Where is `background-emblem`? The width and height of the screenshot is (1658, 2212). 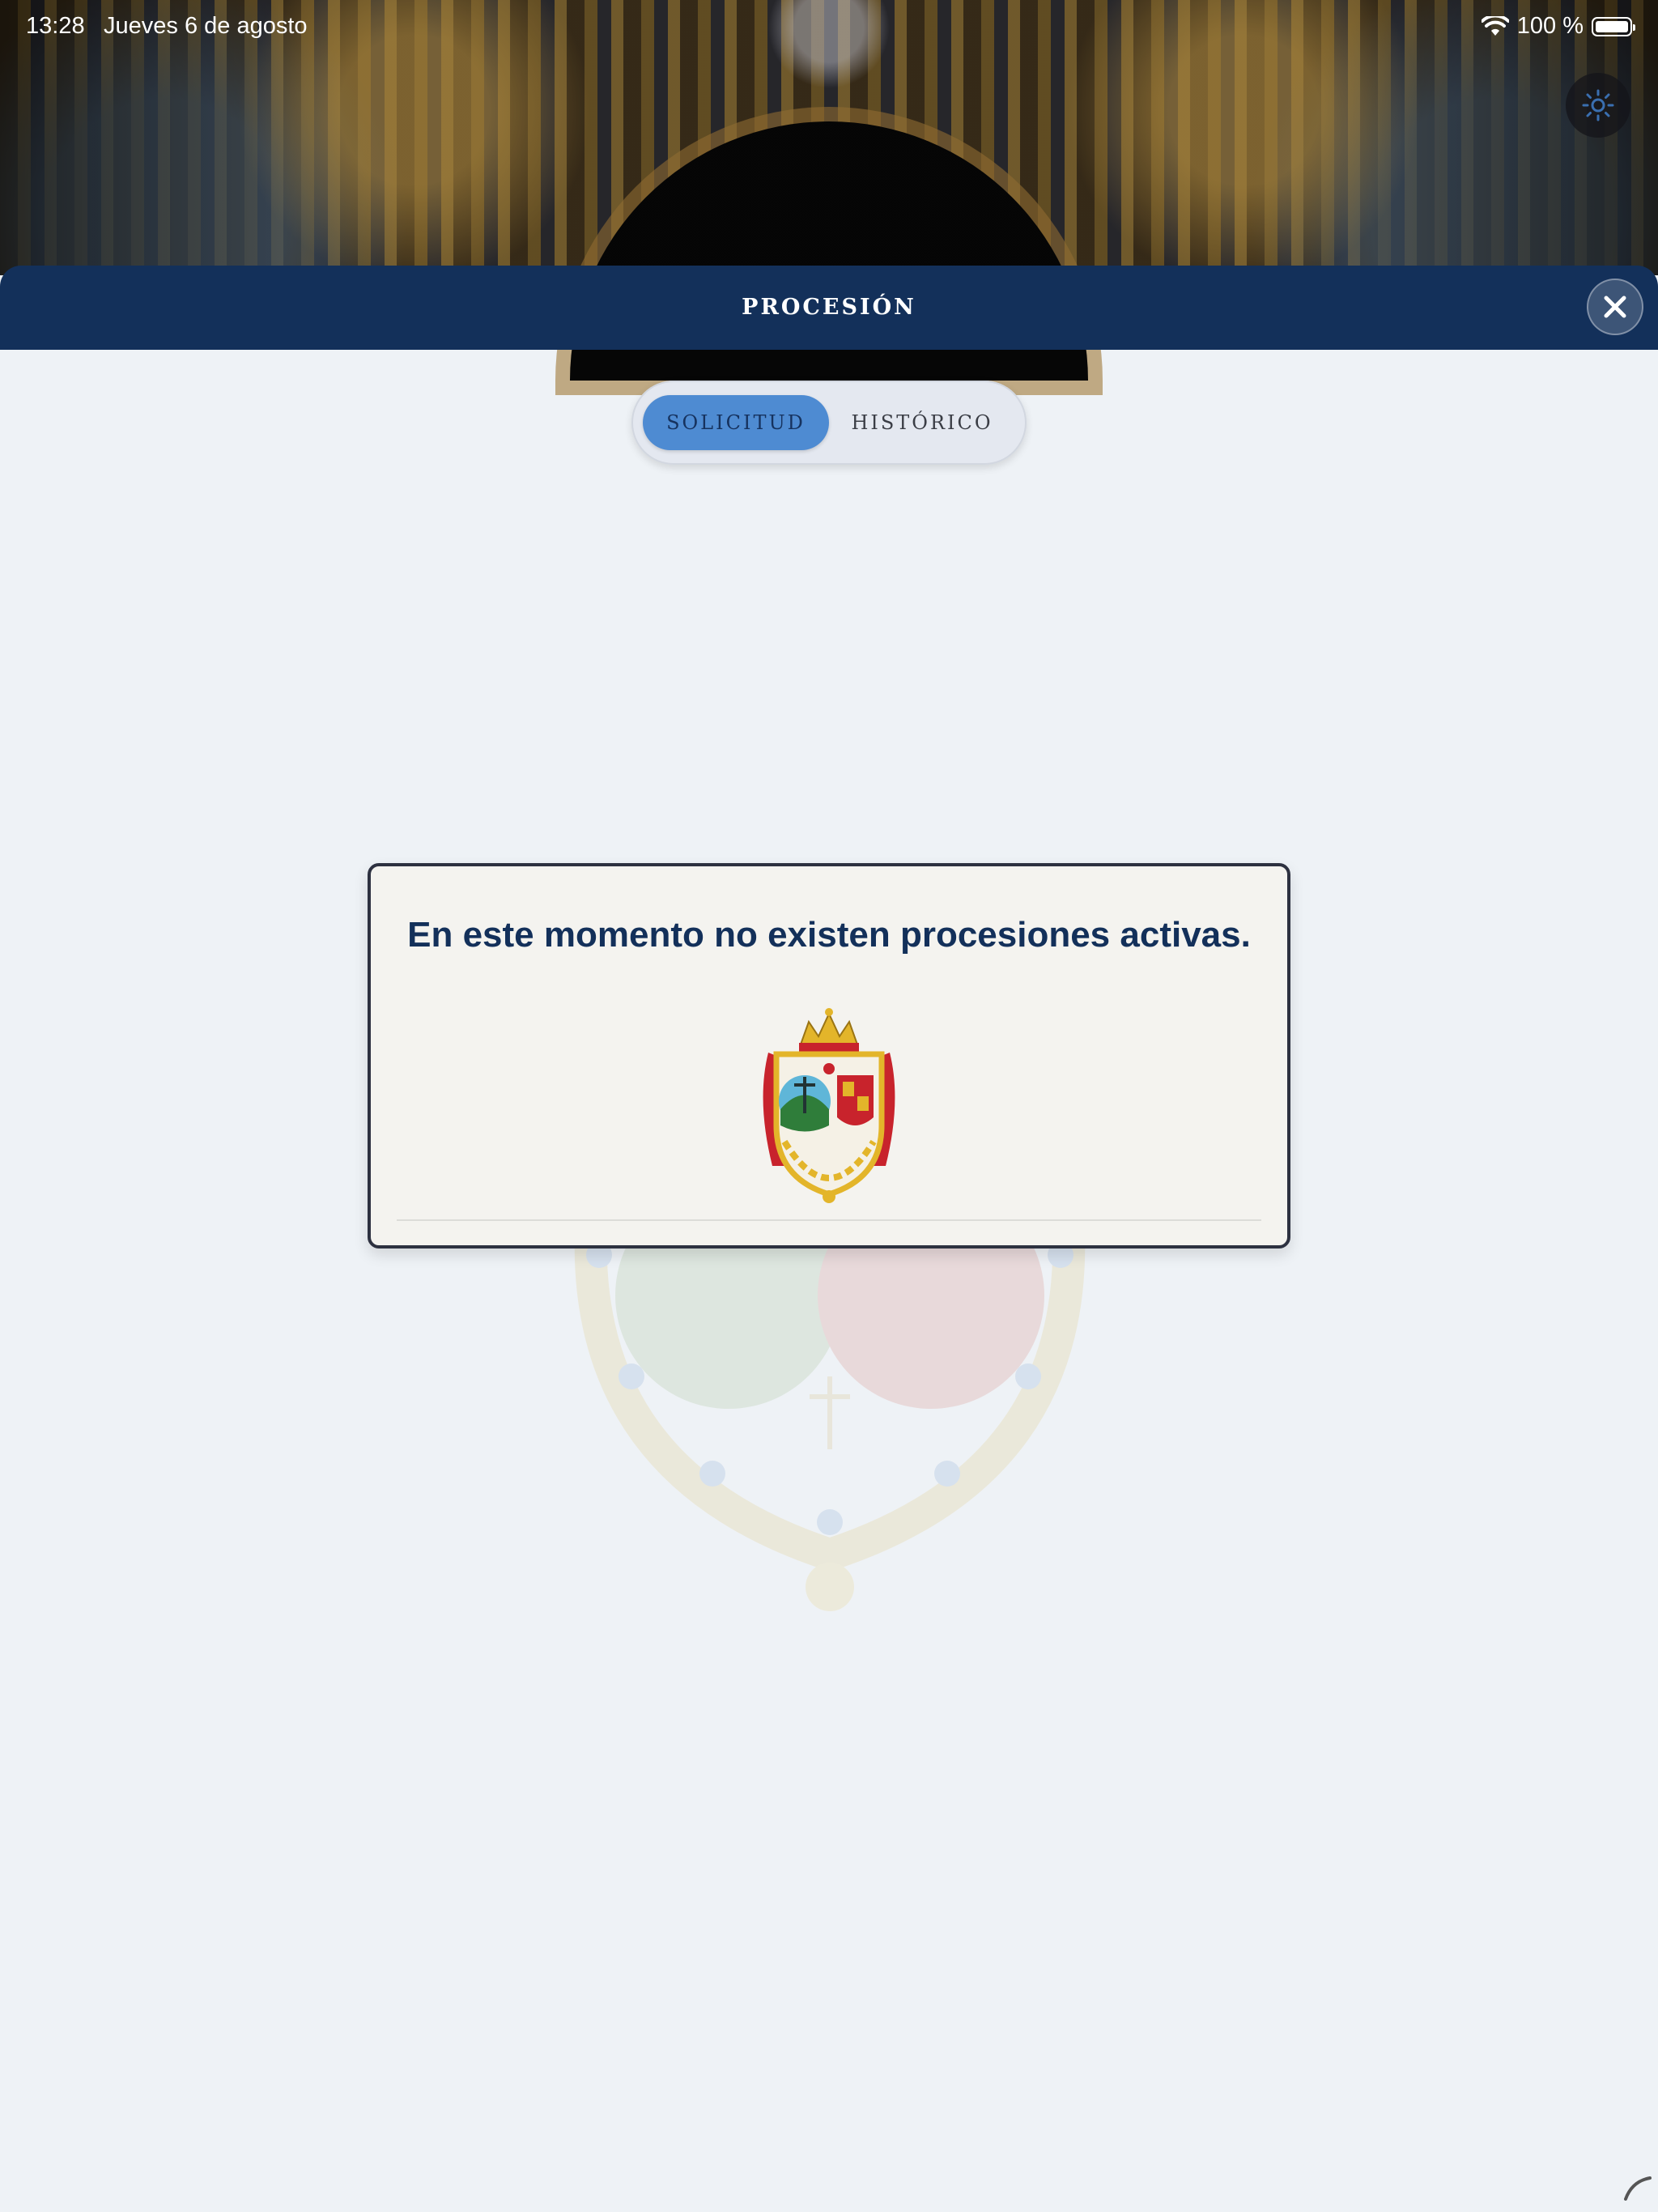 background-emblem is located at coordinates (830, 1421).